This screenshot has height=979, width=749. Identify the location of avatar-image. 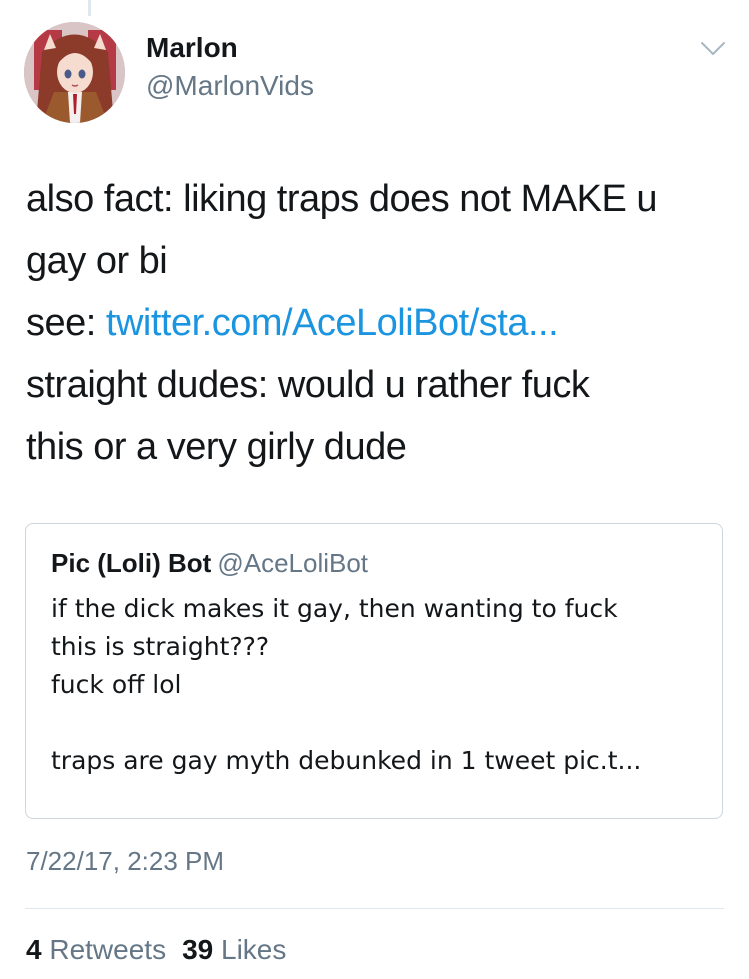
(74, 72).